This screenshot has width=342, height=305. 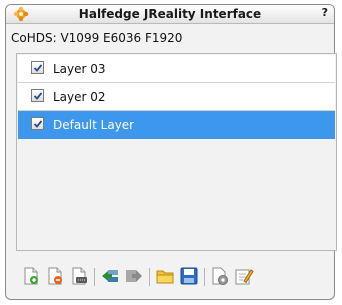 I want to click on settings-gear-icon, so click(x=220, y=276).